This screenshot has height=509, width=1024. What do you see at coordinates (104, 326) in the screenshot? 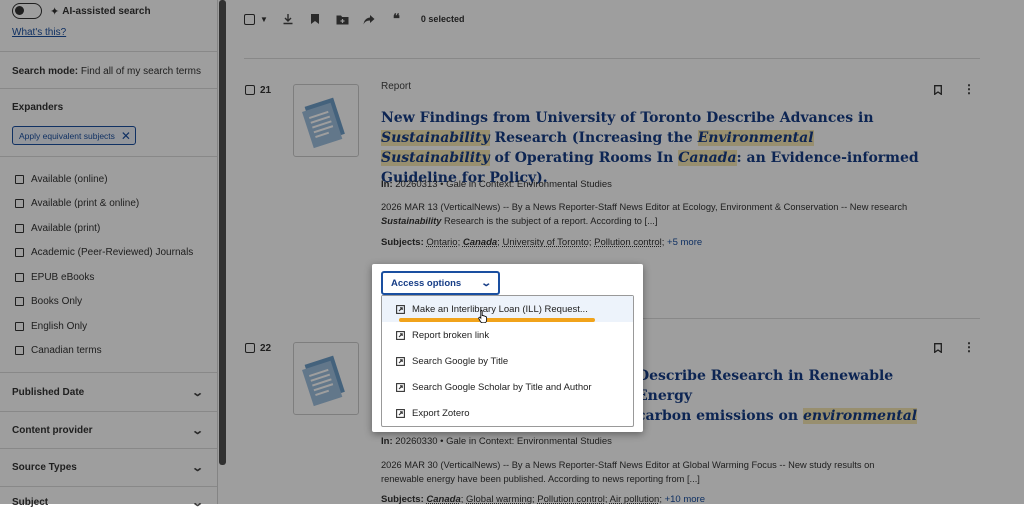
I see `limiter-item: English Only` at bounding box center [104, 326].